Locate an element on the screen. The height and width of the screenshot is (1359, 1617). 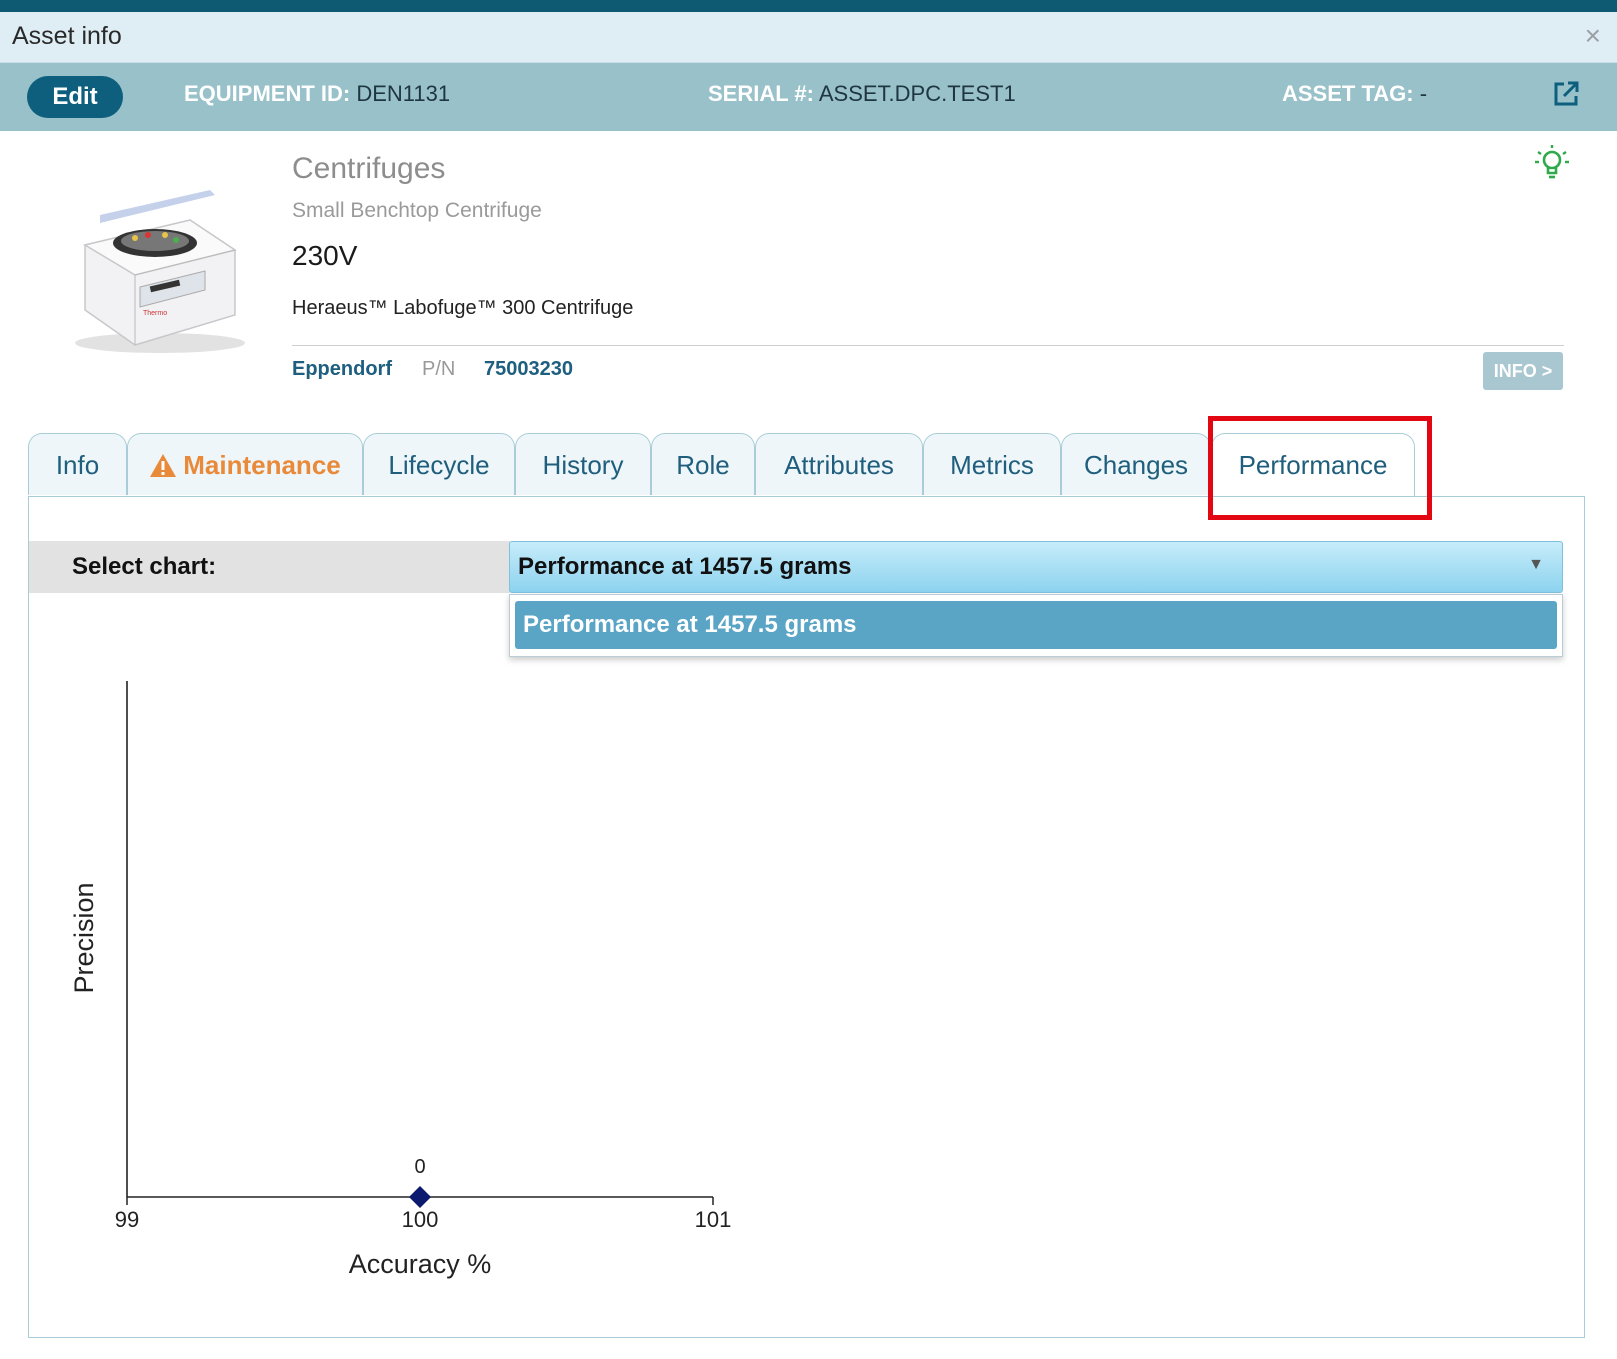
highlight-box is located at coordinates (1320, 468).